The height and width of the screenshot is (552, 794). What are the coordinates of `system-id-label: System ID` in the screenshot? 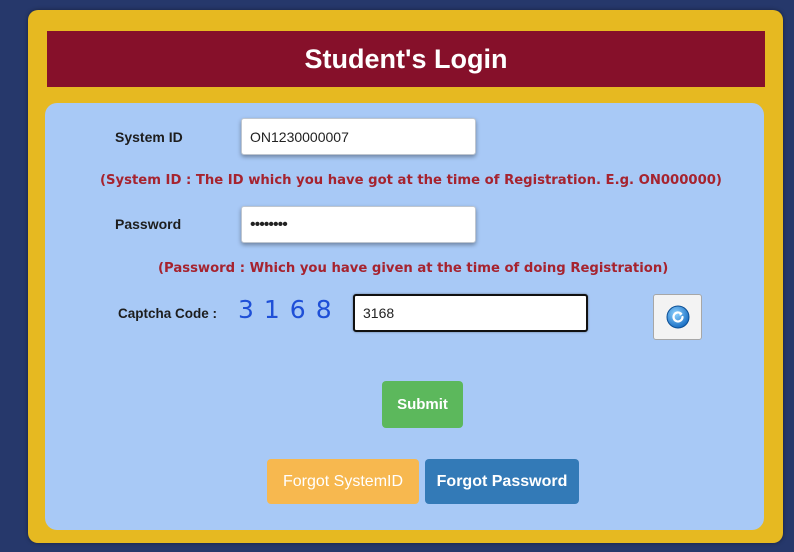 It's located at (149, 137).